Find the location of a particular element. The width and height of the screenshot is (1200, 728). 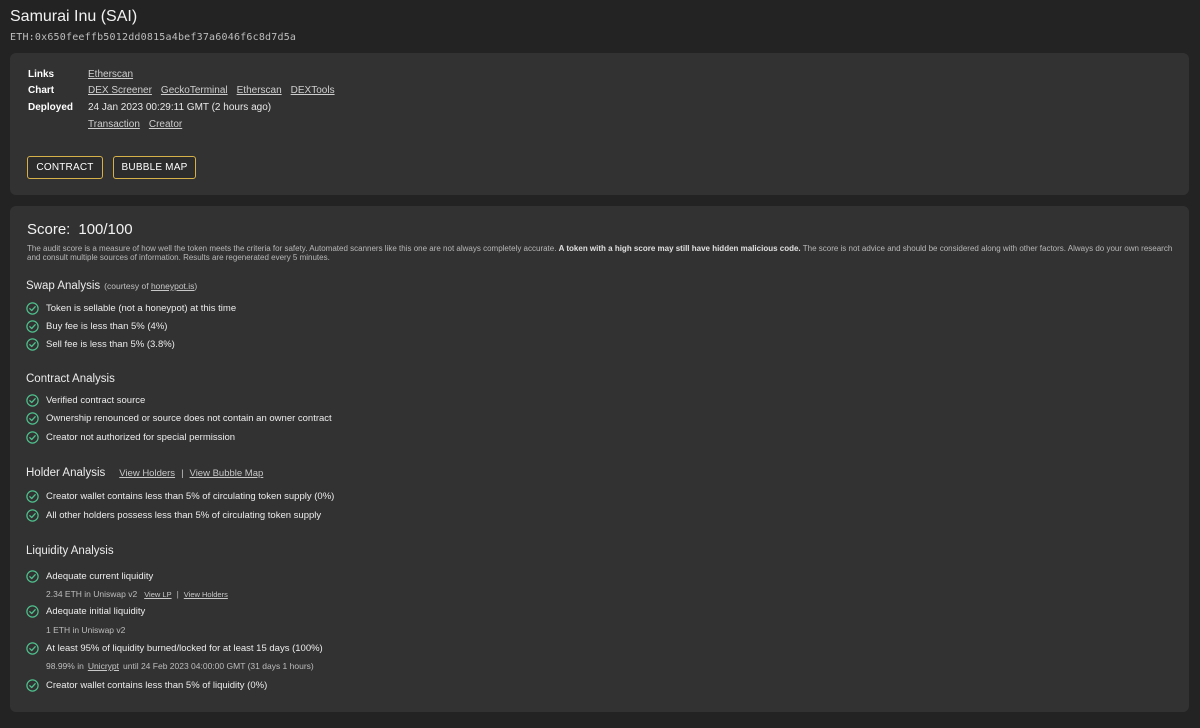

score-label: Score: is located at coordinates (49, 229).